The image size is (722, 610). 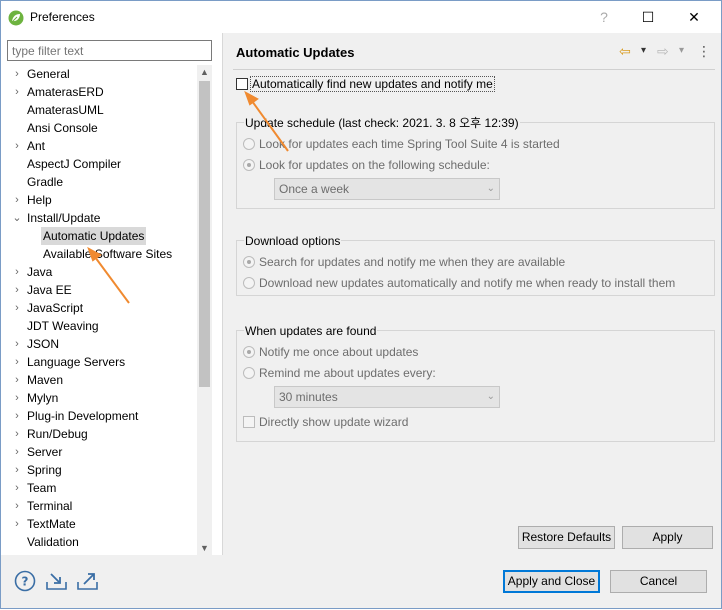 What do you see at coordinates (102, 290) in the screenshot?
I see `tree-item: › Java EE` at bounding box center [102, 290].